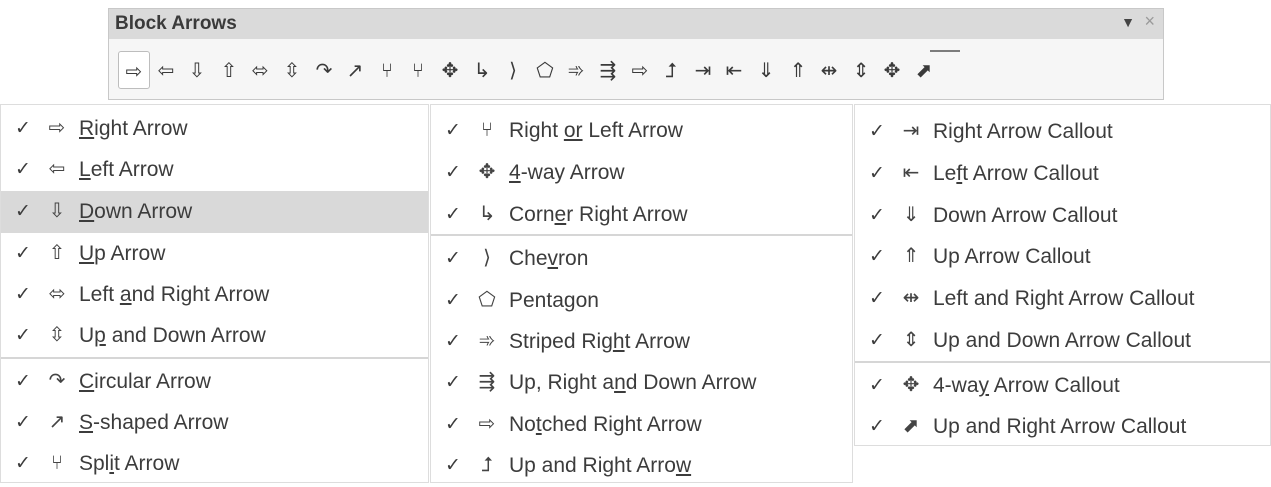  What do you see at coordinates (911, 339) in the screenshot?
I see `up-down-arrow-callout-icon: ⇕` at bounding box center [911, 339].